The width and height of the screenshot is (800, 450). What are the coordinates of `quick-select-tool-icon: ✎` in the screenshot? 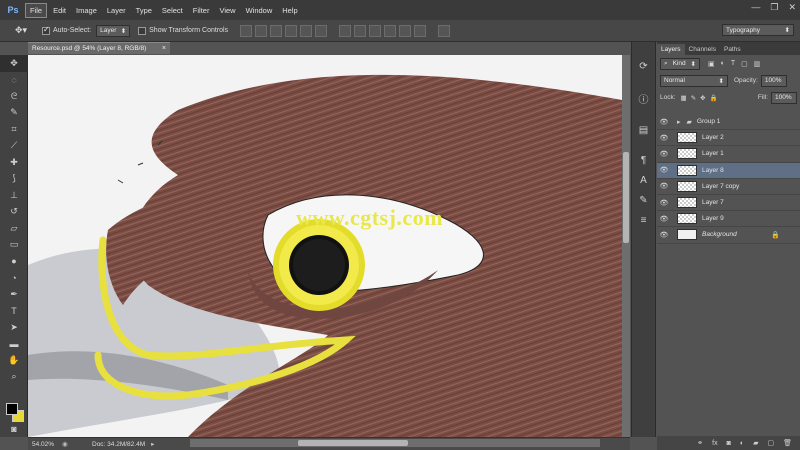 It's located at (14, 113).